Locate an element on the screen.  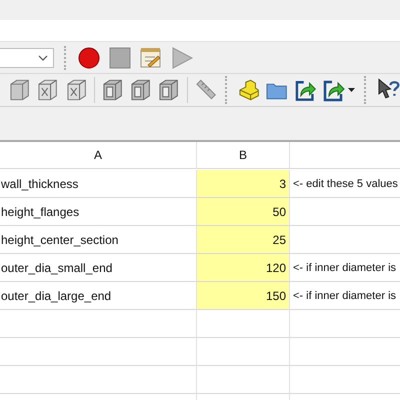
table-cell: outer_dia_large_end is located at coordinates (56, 295).